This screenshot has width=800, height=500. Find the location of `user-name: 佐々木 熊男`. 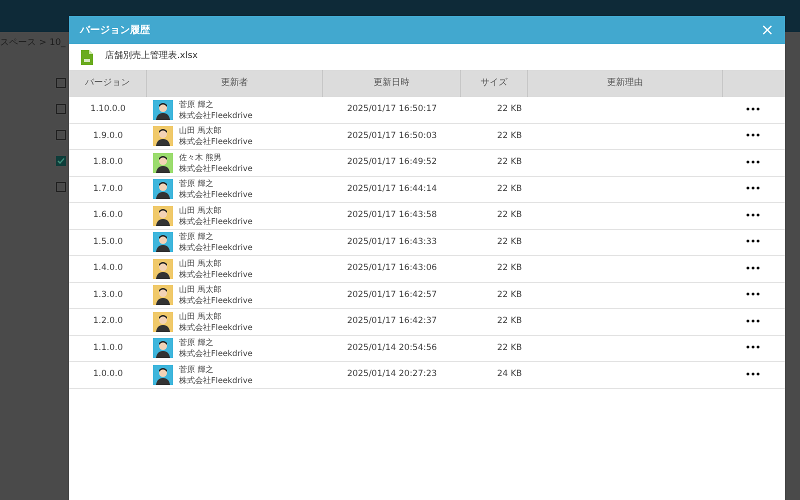

user-name: 佐々木 熊男 is located at coordinates (201, 157).